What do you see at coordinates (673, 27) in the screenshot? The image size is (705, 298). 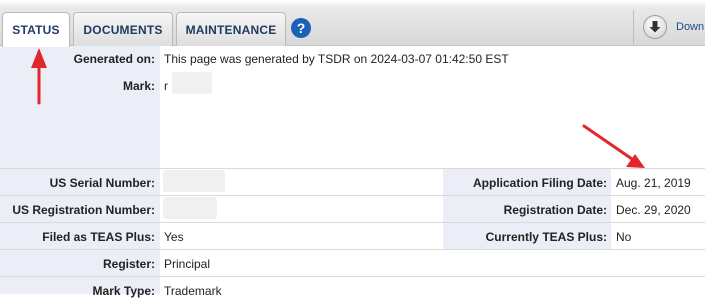 I see `download-button: Down` at bounding box center [673, 27].